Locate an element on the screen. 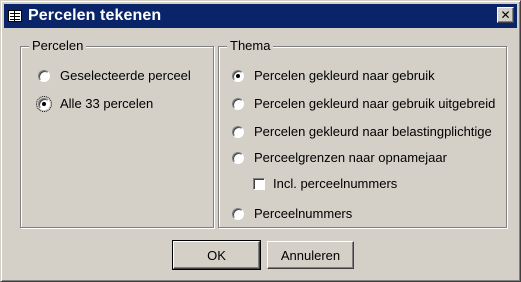 The width and height of the screenshot is (521, 282). radio-gekleurd-naar-gebruik: Percelen gekleurd naar gebruik is located at coordinates (333, 75).